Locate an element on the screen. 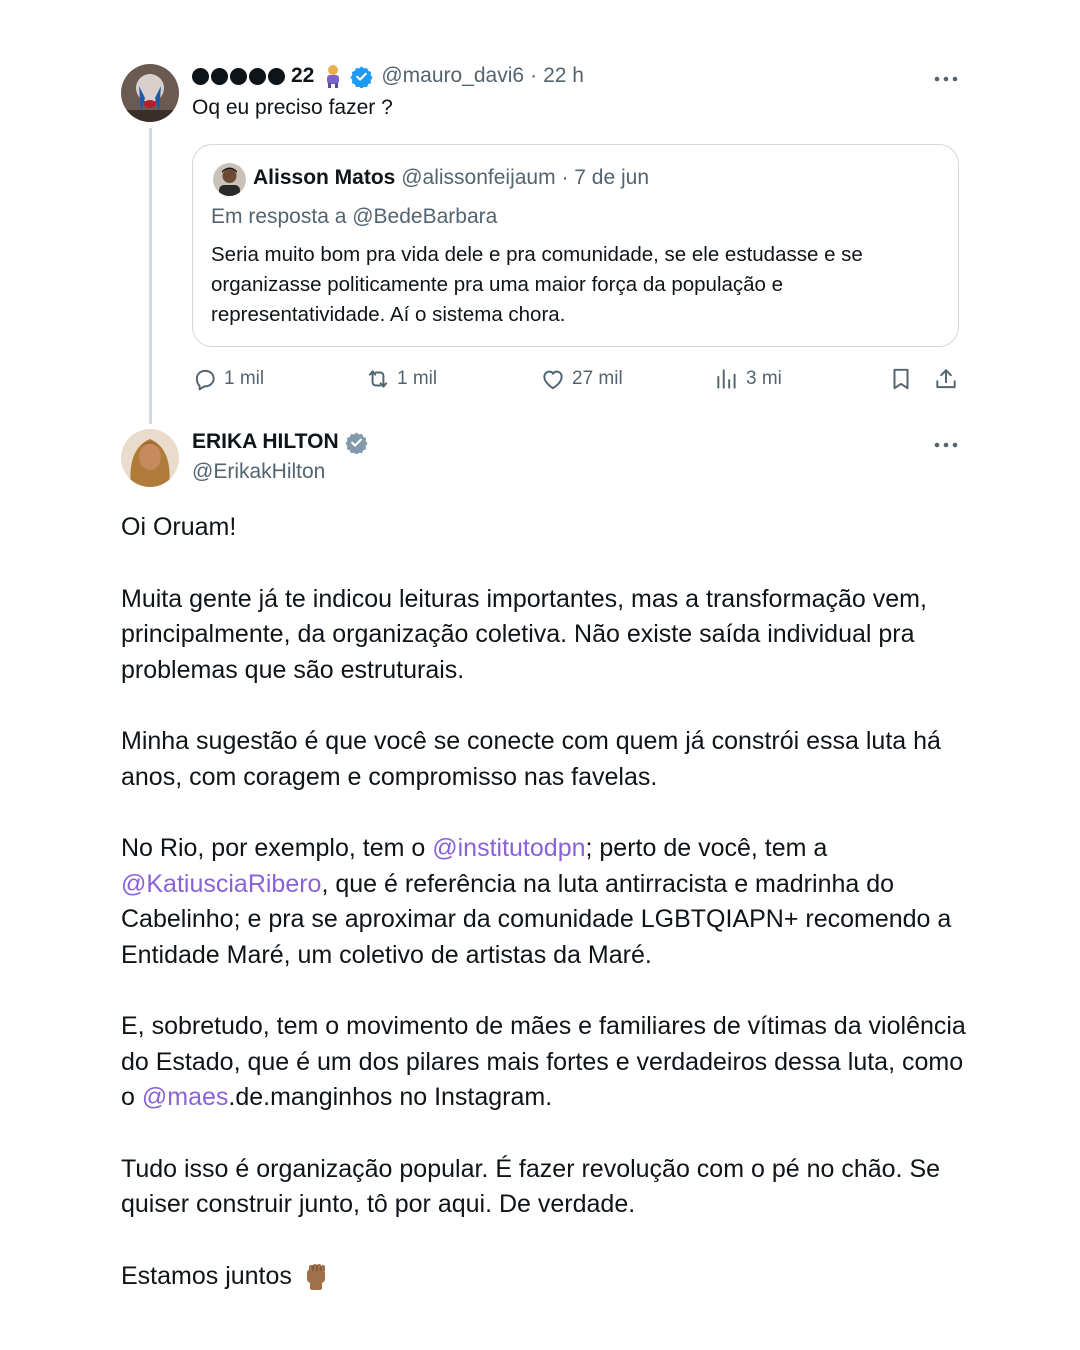 Image resolution: width=1080 pixels, height=1350 pixels. reply-text: Oq eu preciso fazer ? is located at coordinates (292, 107).